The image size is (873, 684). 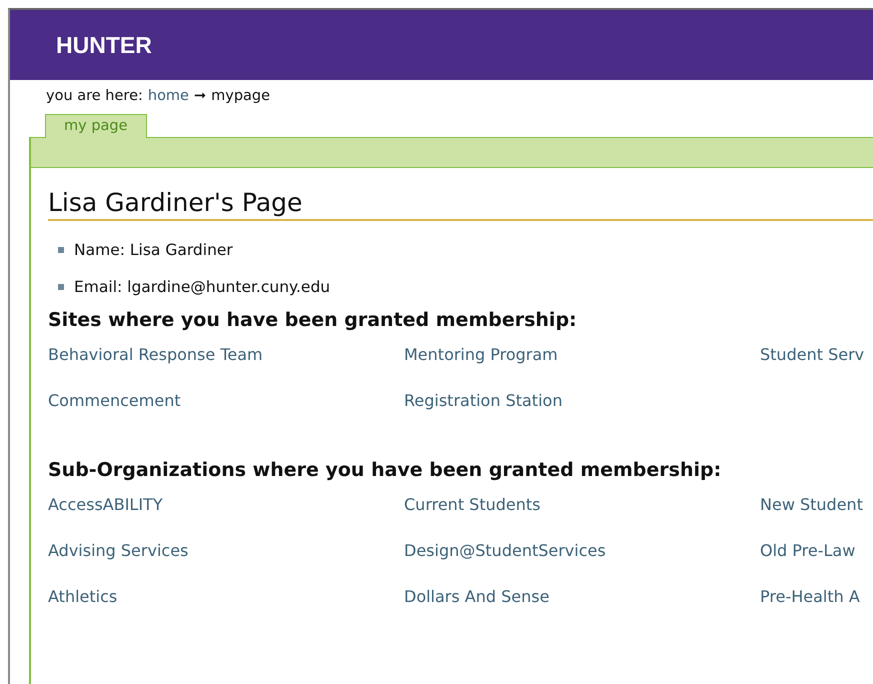 I want to click on membership-link: Registration Station, so click(x=483, y=400).